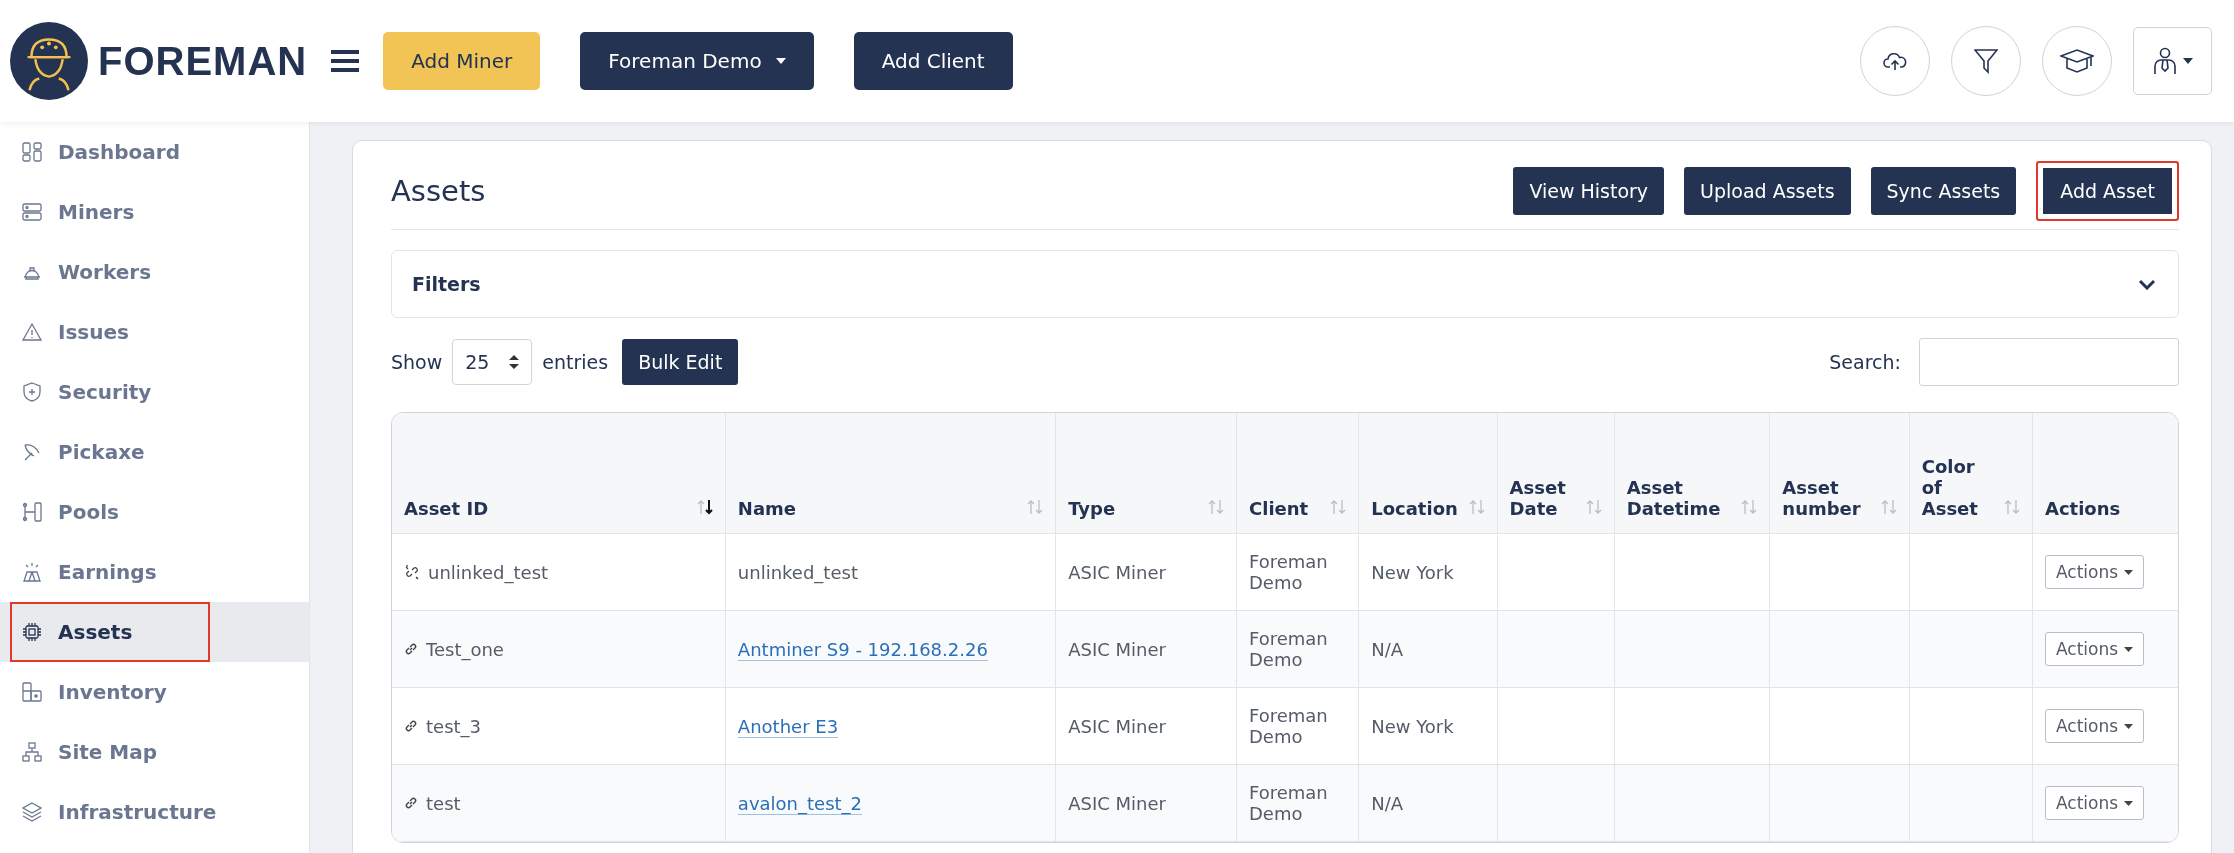  Describe the element at coordinates (704, 507) in the screenshot. I see `sort-icon` at that location.